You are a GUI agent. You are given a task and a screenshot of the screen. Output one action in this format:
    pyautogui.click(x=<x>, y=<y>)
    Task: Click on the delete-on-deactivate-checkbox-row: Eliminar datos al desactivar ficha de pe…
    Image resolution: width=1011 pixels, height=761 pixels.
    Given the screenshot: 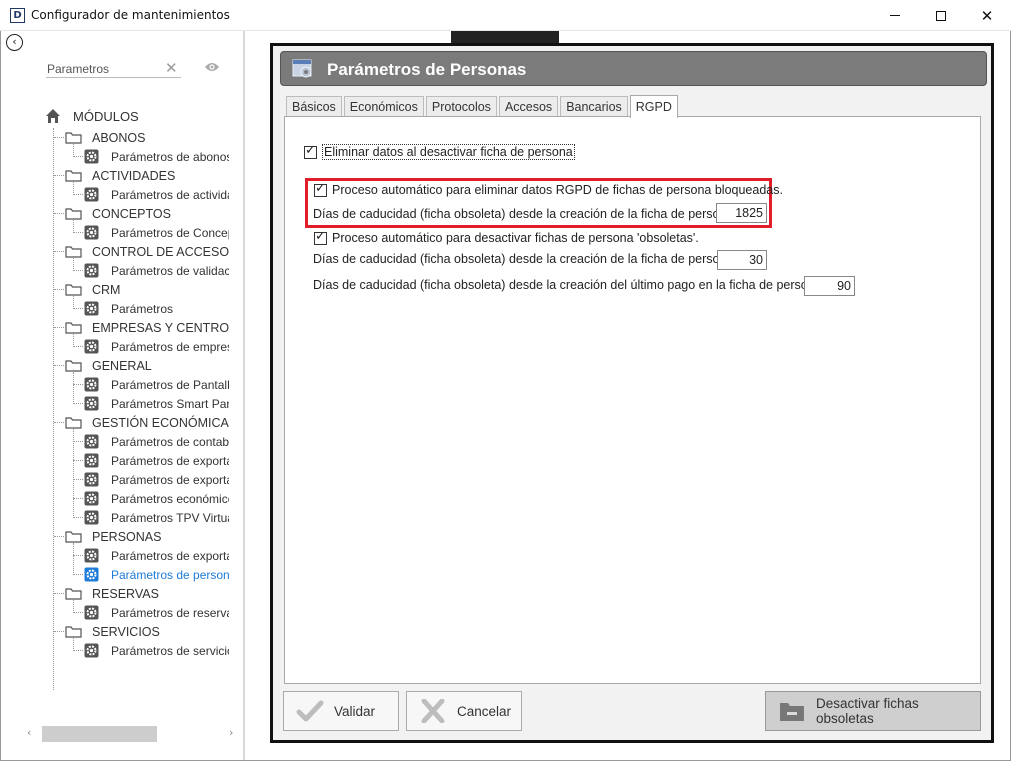 What is the action you would take?
    pyautogui.click(x=439, y=151)
    